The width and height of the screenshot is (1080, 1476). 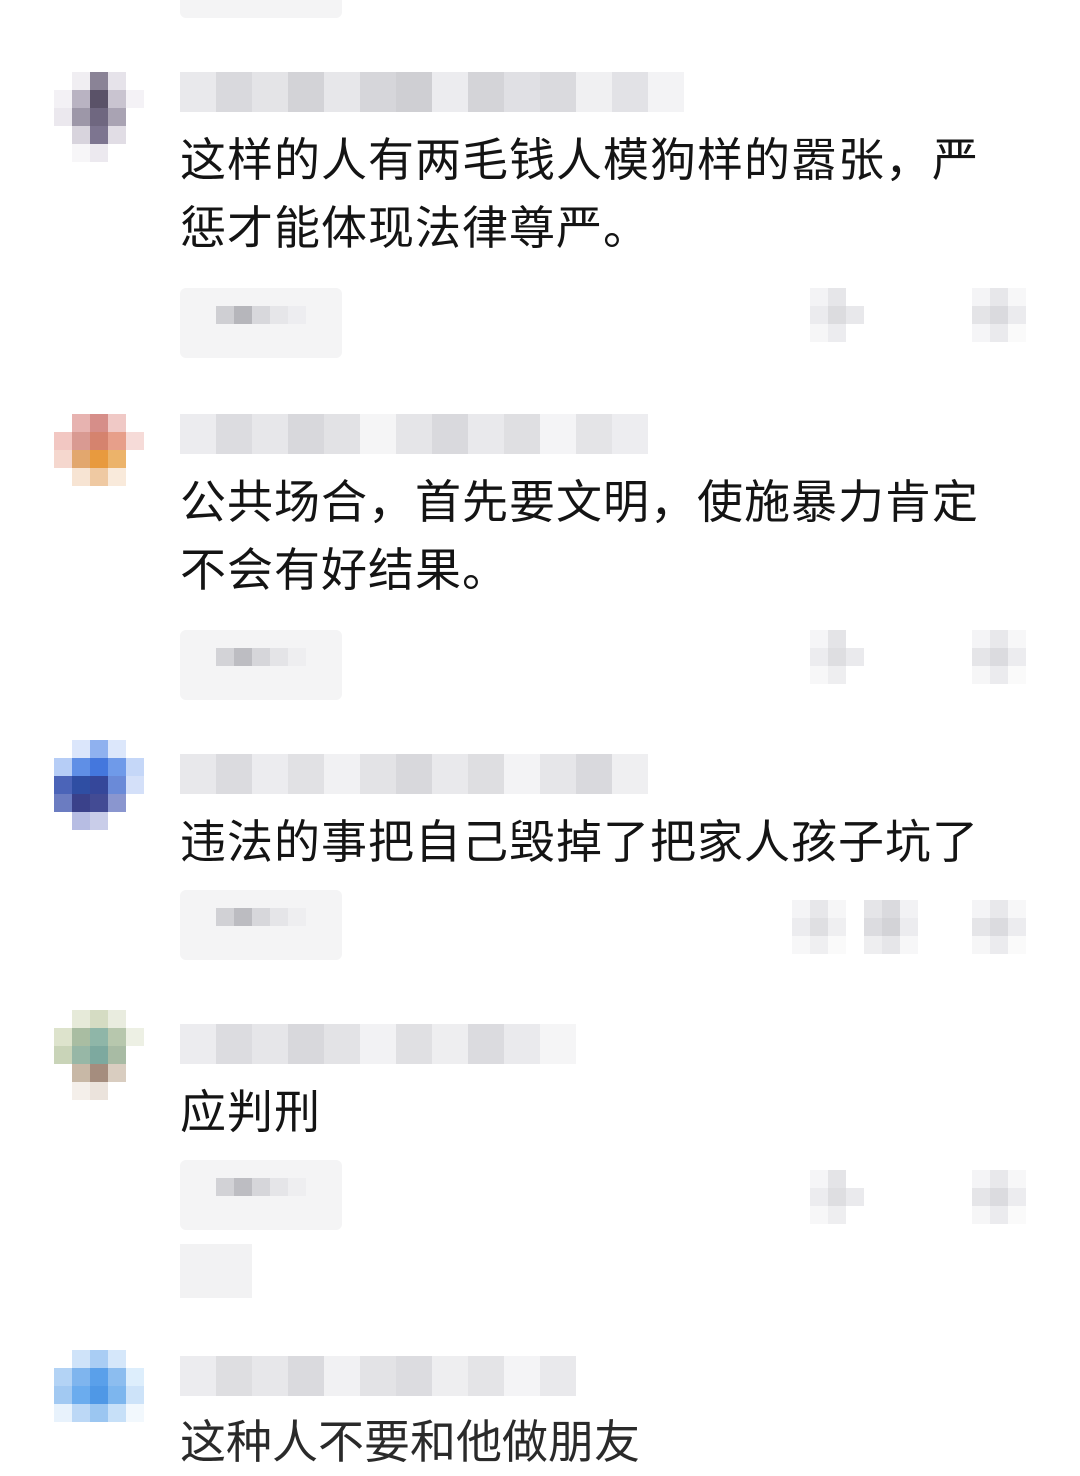 What do you see at coordinates (579, 194) in the screenshot?
I see `comment-text: 这样的人有两毛钱人模狗样的嚣张，严 惩才能体现法律尊严。` at bounding box center [579, 194].